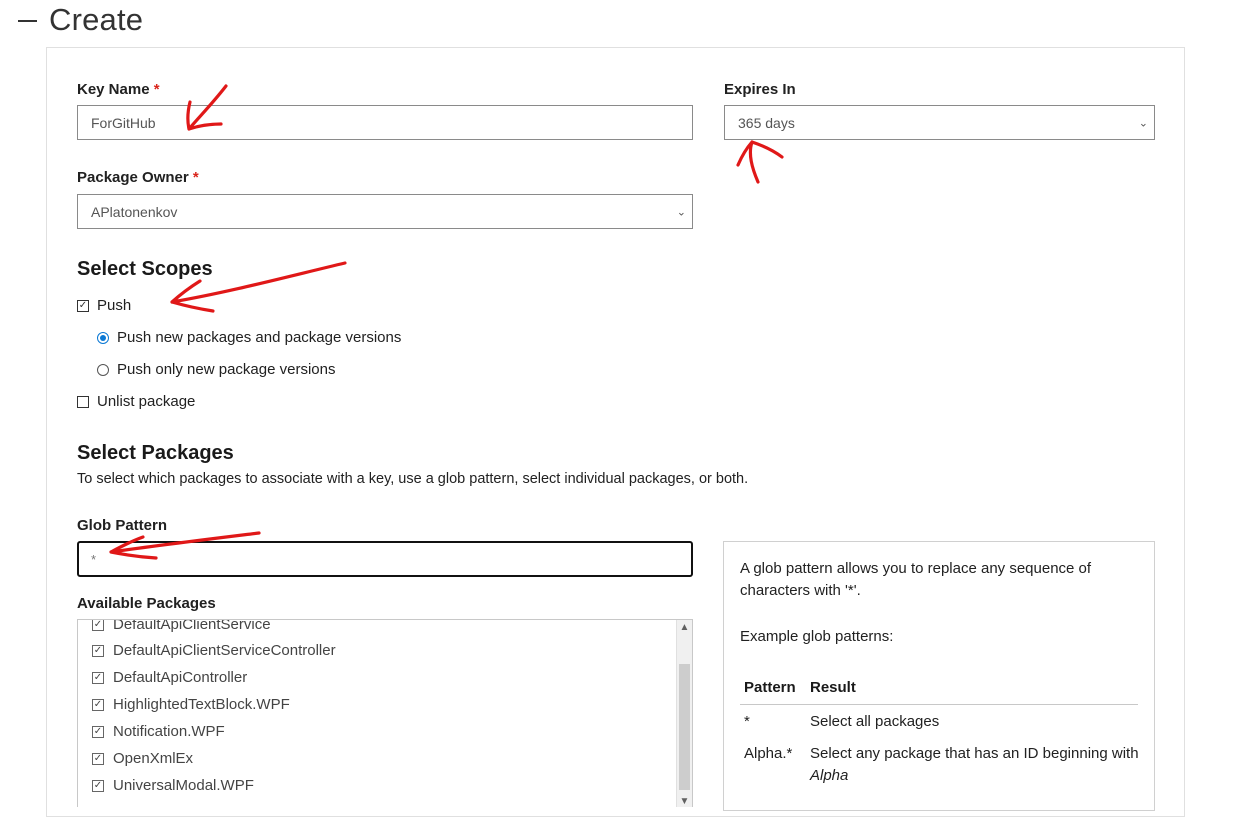 This screenshot has width=1239, height=817. What do you see at coordinates (192, 626) in the screenshot?
I see `package-name: DefaultApiClientService` at bounding box center [192, 626].